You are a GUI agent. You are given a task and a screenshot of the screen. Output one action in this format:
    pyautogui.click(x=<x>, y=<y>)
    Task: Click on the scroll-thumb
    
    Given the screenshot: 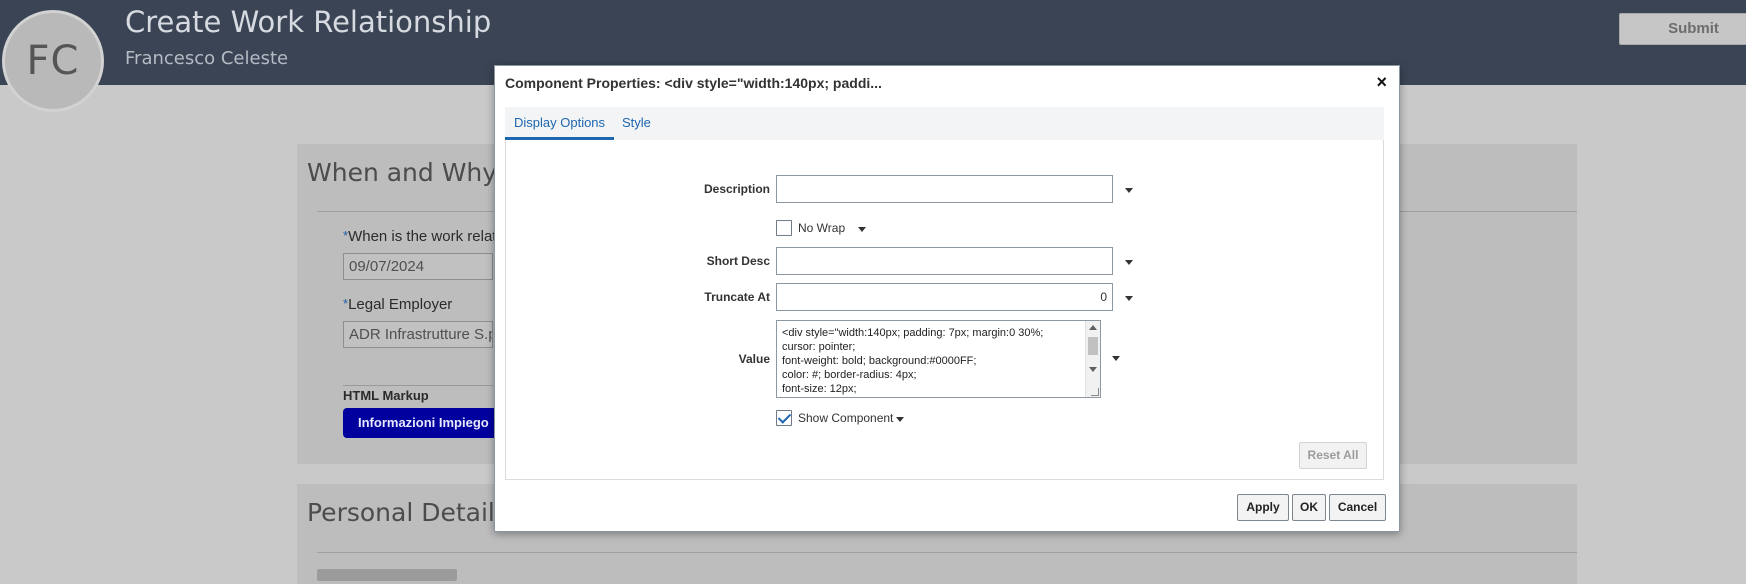 What is the action you would take?
    pyautogui.click(x=1093, y=346)
    